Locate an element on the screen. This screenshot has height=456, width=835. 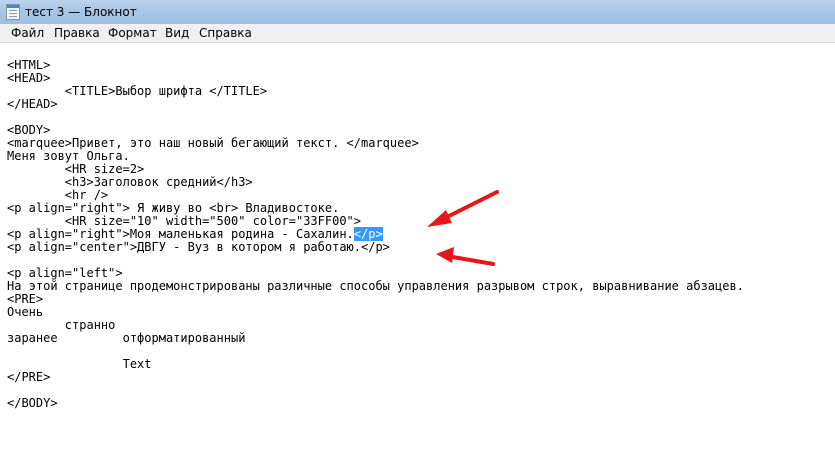
editor-line: </PRE> is located at coordinates (29, 377).